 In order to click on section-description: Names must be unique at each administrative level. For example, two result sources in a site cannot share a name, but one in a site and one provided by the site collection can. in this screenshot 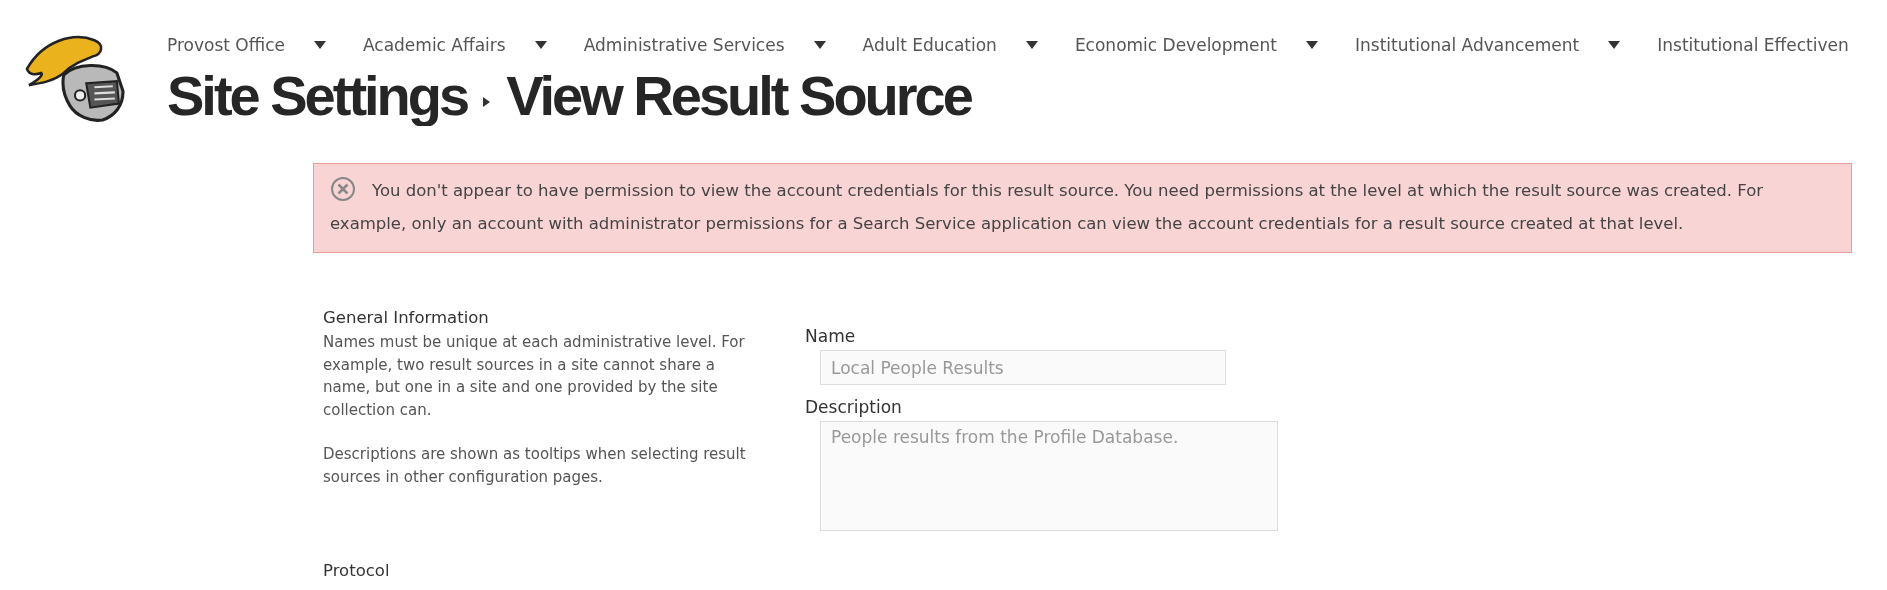, I will do `click(534, 376)`.